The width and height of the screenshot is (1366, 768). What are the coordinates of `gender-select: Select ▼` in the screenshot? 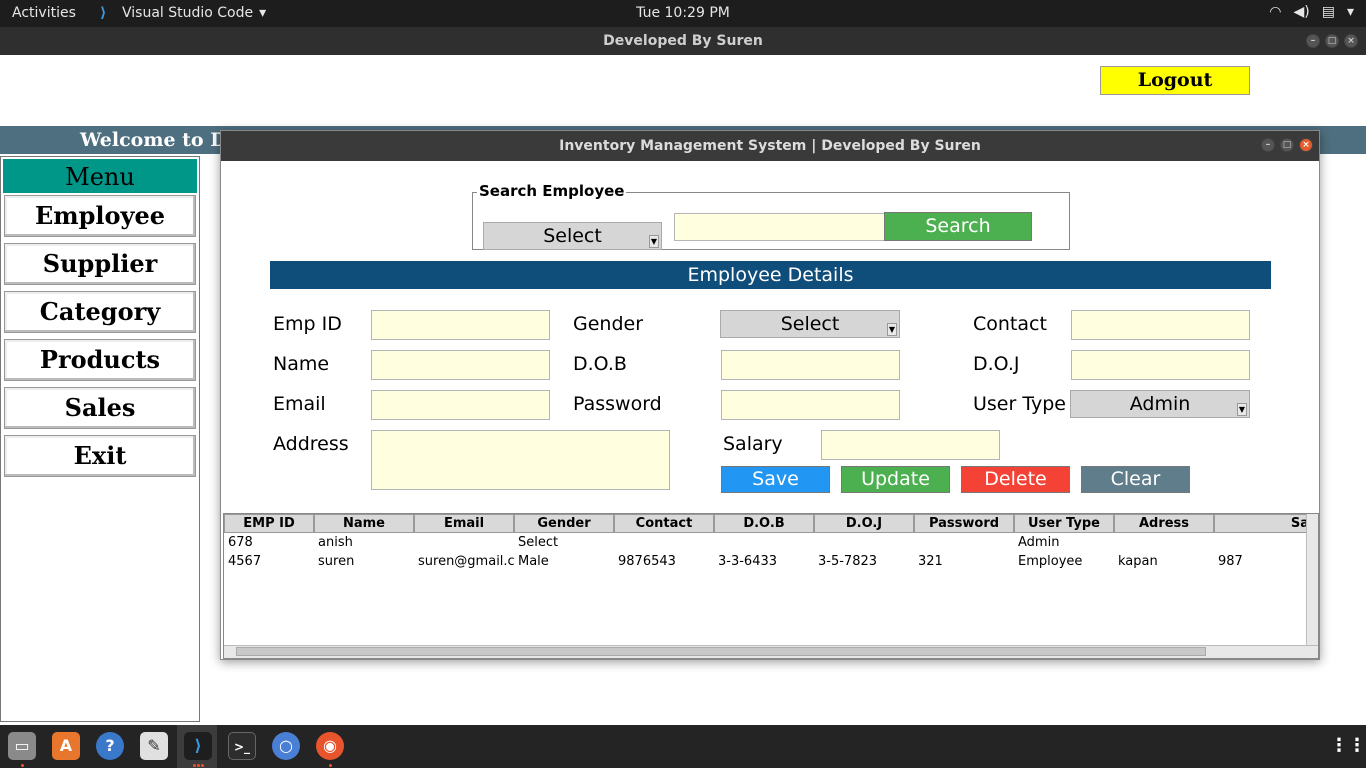 It's located at (810, 324).